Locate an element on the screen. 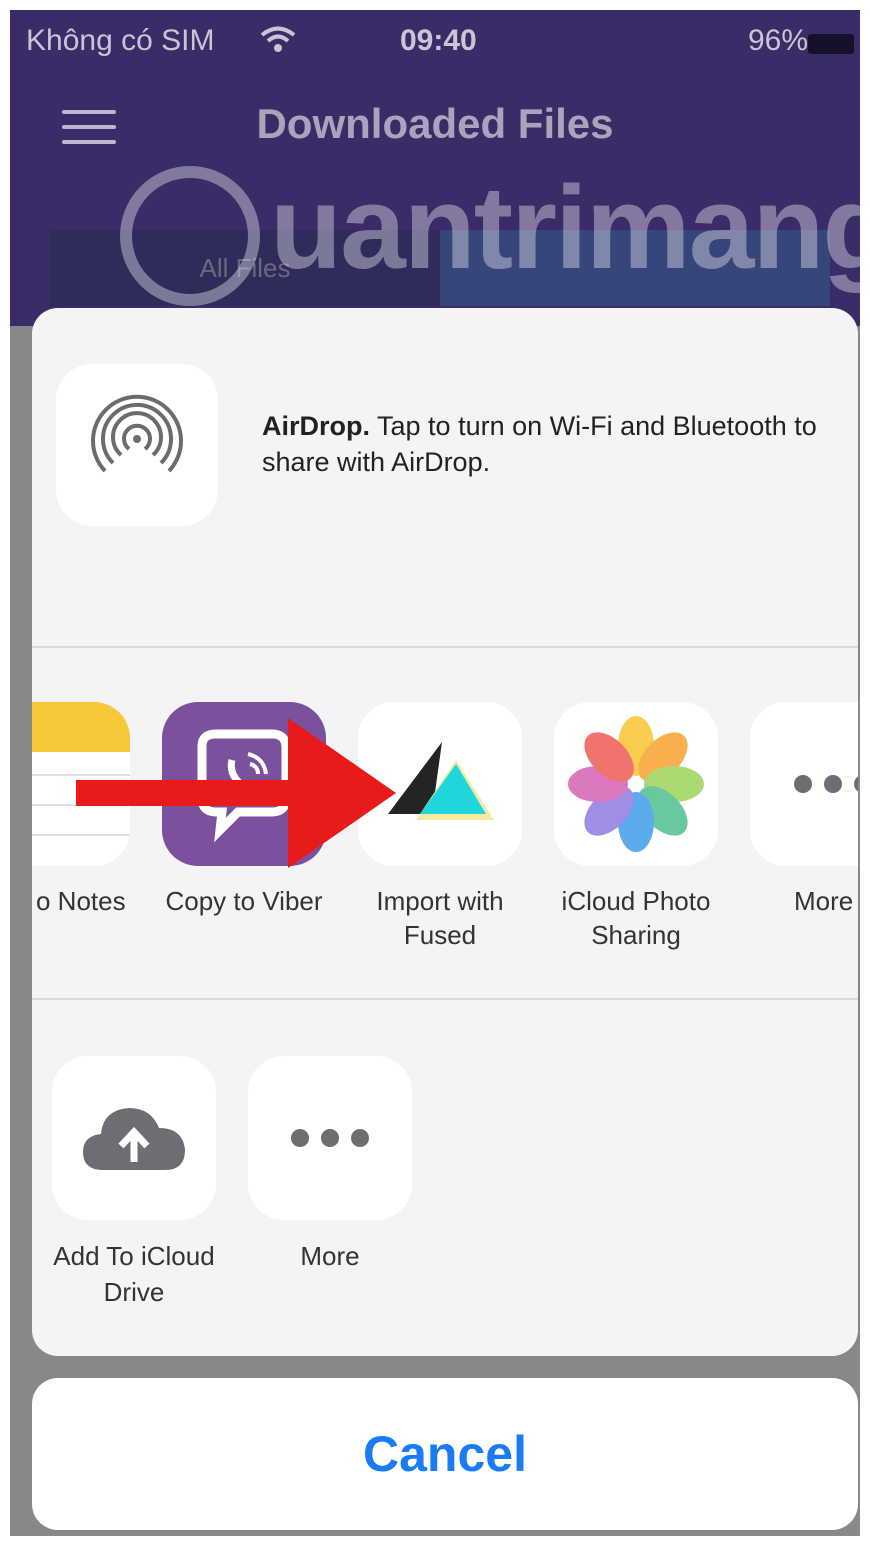 The height and width of the screenshot is (1546, 870). action-label: More is located at coordinates (330, 1256).